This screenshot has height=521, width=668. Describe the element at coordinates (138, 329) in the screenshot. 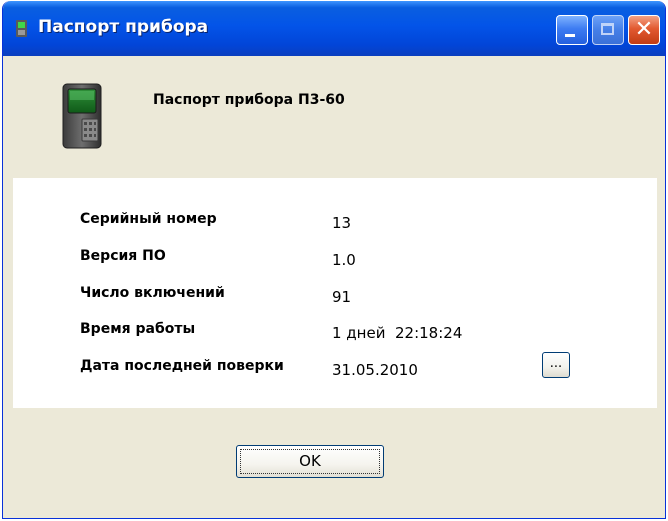

I see `operating-time-label: Время работы` at that location.